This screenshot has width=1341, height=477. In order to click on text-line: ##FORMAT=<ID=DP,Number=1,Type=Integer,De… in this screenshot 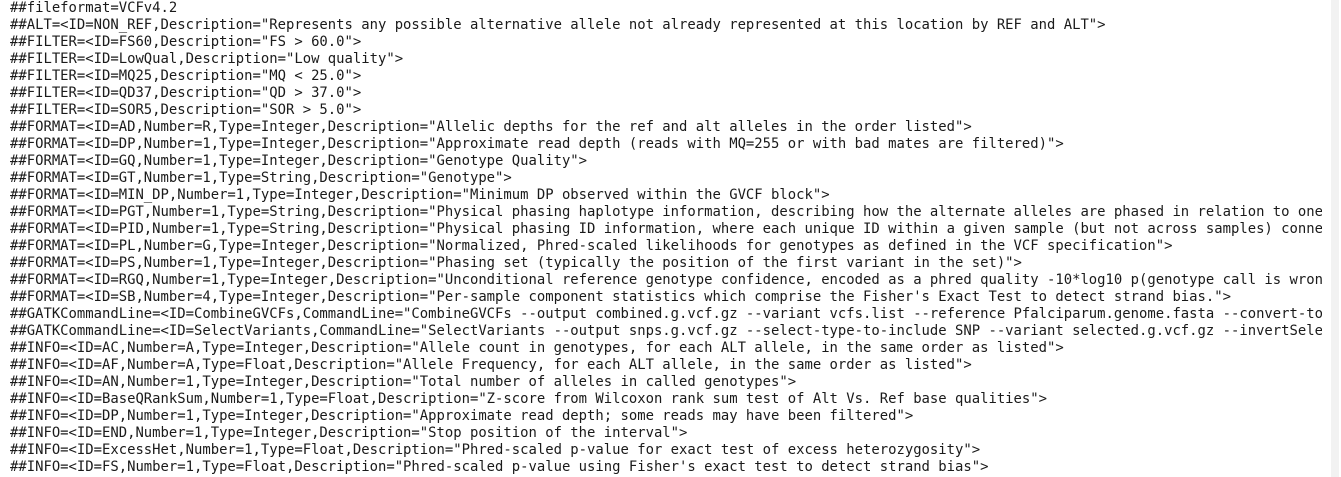, I will do `click(537, 144)`.